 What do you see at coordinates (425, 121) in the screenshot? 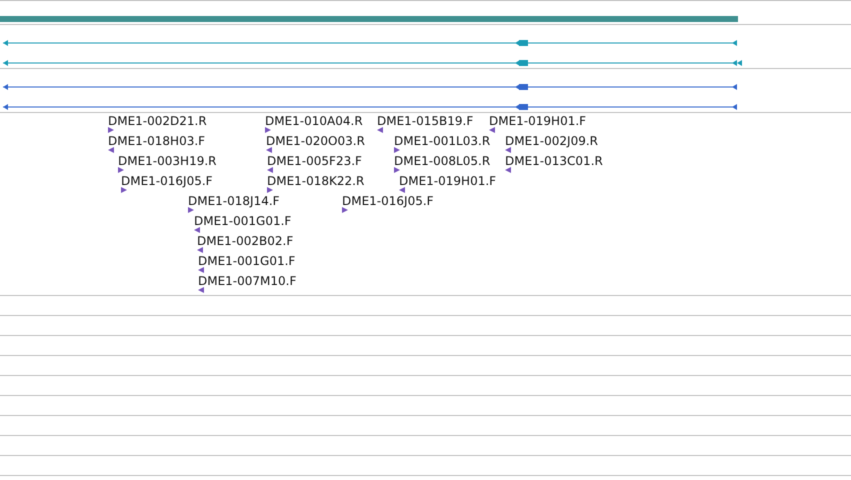
I see `feature-label: DME1-015B19.F` at bounding box center [425, 121].